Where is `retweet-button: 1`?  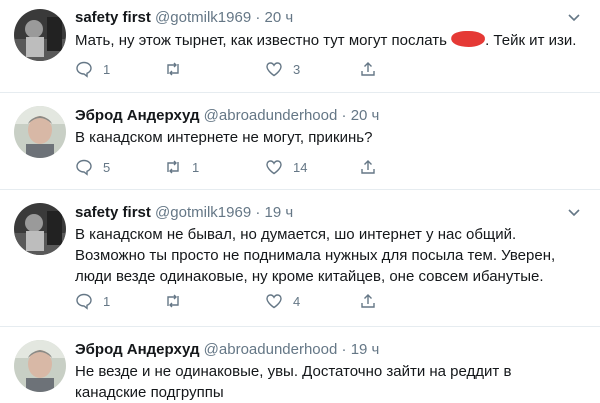
retweet-button: 1 is located at coordinates (181, 167).